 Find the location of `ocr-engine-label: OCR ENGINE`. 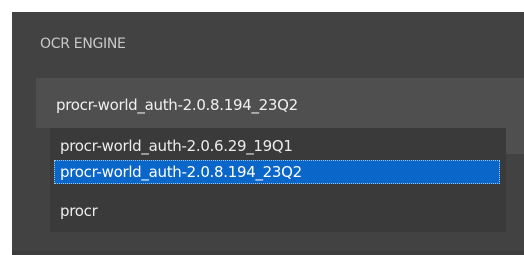

ocr-engine-label: OCR ENGINE is located at coordinates (83, 44).